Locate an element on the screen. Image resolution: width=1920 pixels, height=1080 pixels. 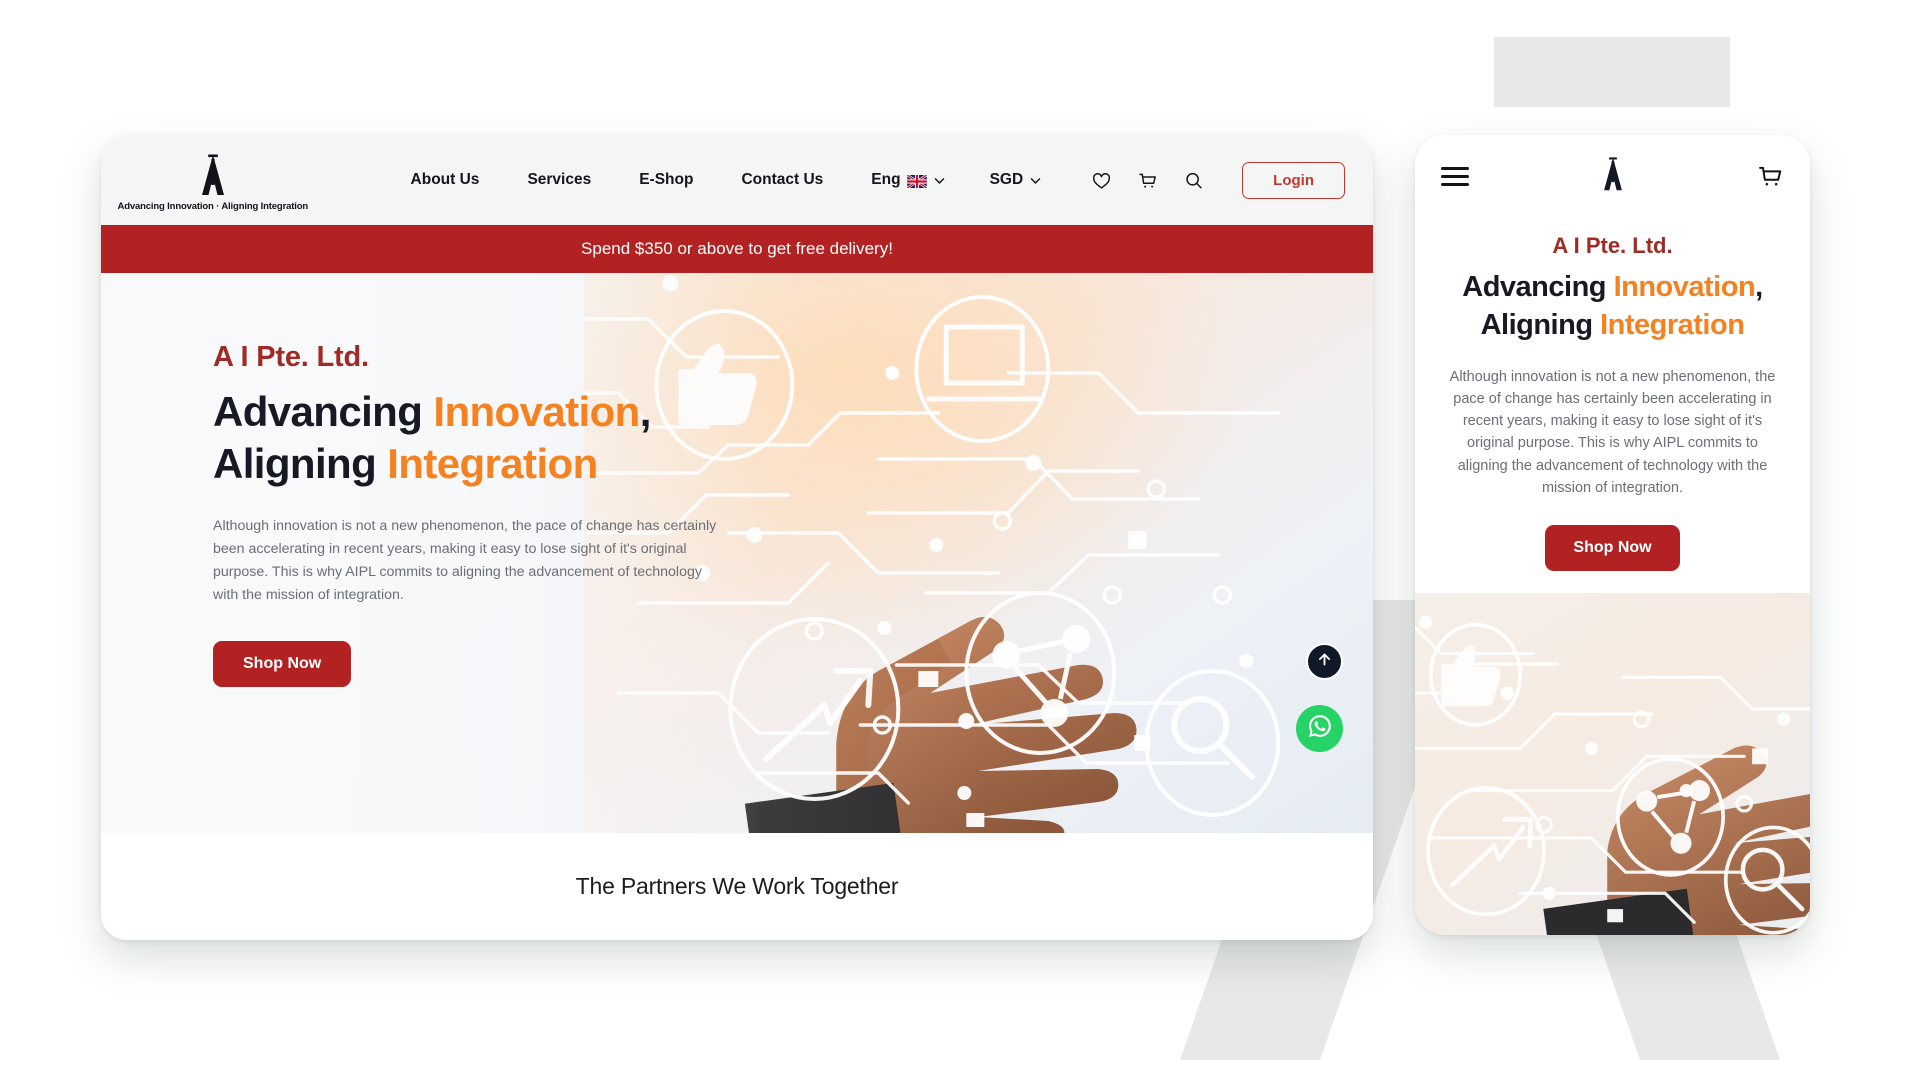
headline-line-1: Advancing Innovation, is located at coordinates (432, 411).